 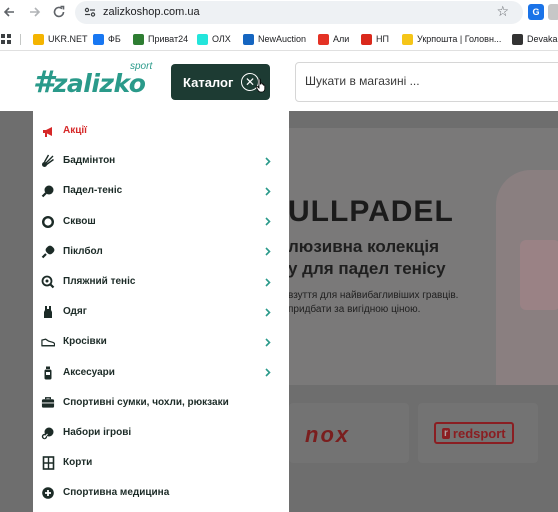 What do you see at coordinates (98, 39) in the screenshot?
I see `facebook-icon` at bounding box center [98, 39].